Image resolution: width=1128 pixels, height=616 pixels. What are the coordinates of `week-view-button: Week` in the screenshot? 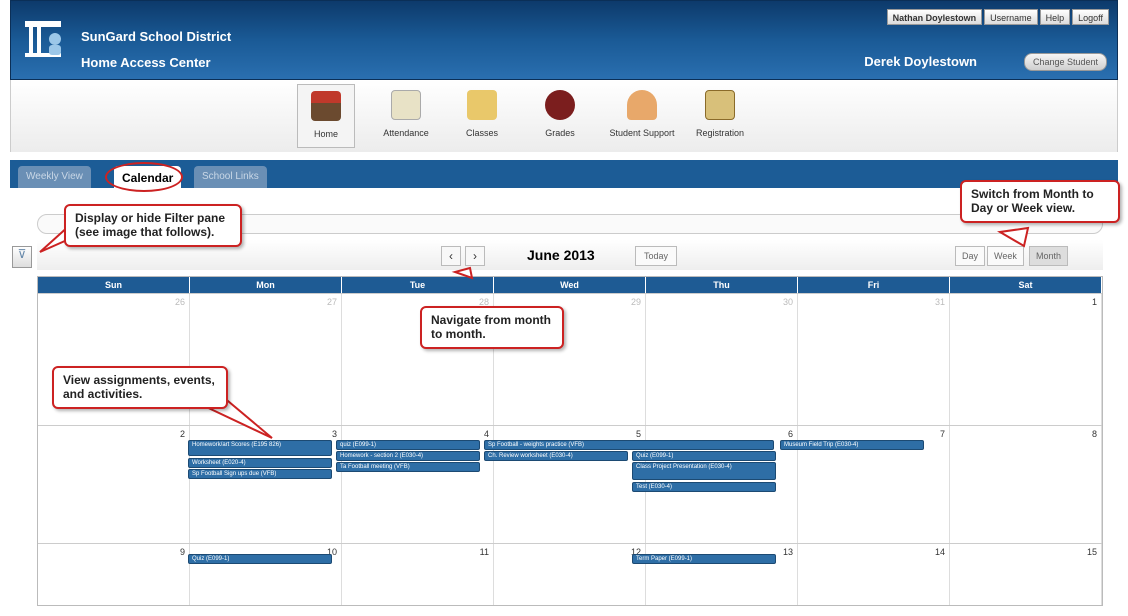 It's located at (1005, 256).